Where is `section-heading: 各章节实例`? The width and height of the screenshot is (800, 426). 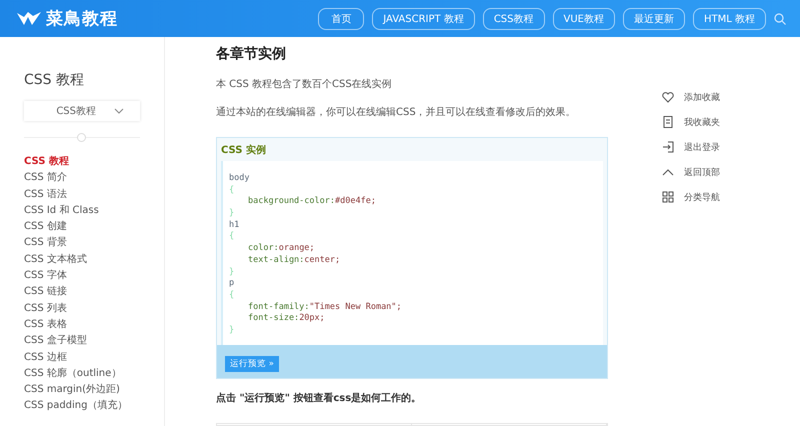
section-heading: 各章节实例 is located at coordinates (251, 54).